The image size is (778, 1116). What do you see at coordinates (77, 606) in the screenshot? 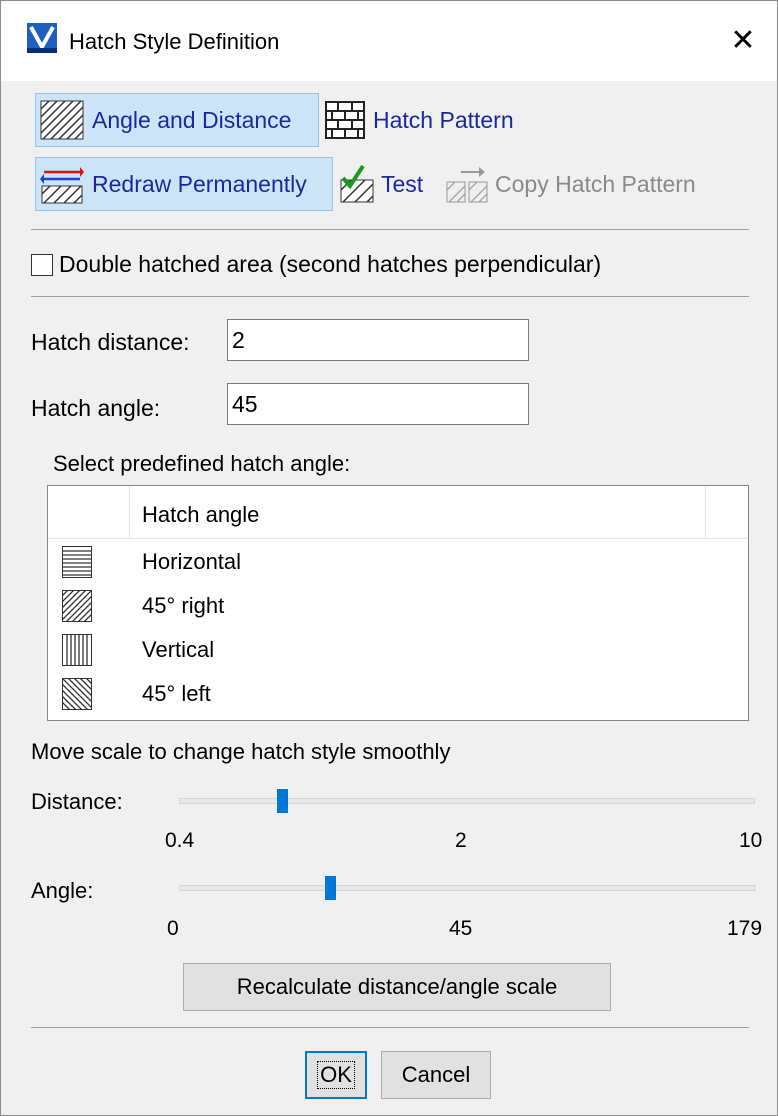
I see `right-45-hatch-icon` at bounding box center [77, 606].